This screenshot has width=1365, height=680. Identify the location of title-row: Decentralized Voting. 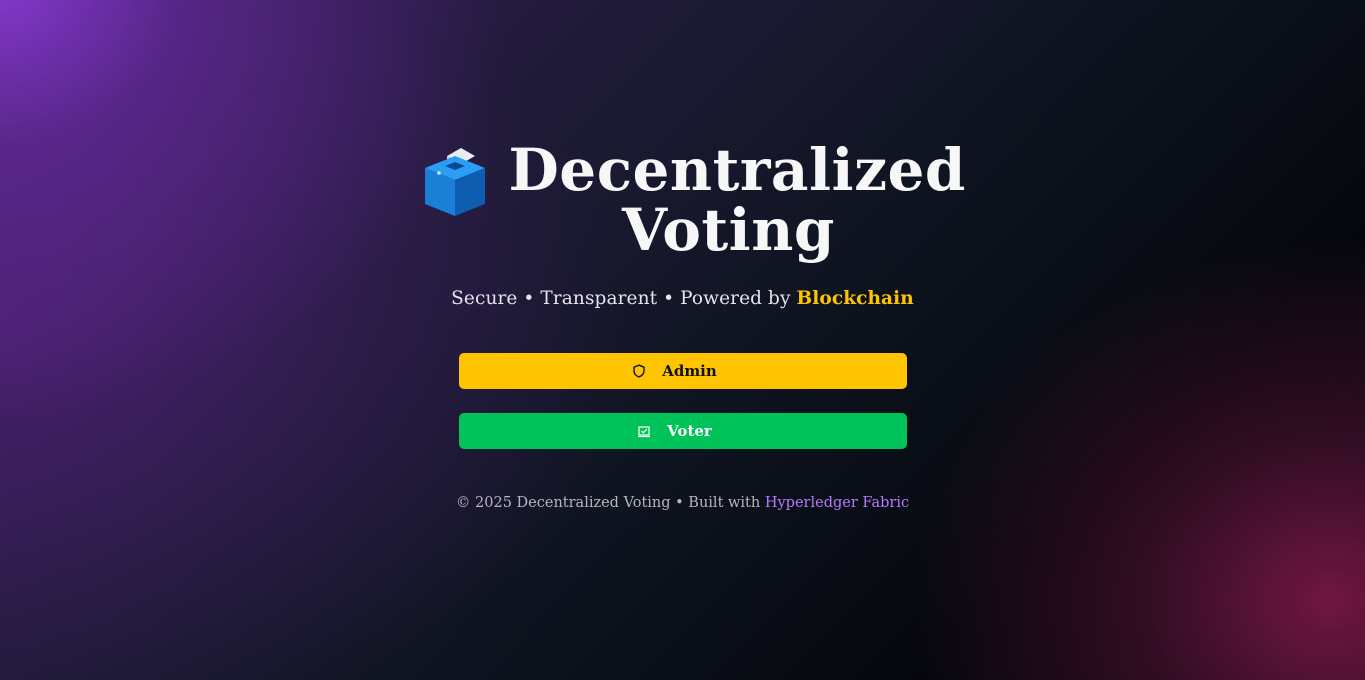
(691, 200).